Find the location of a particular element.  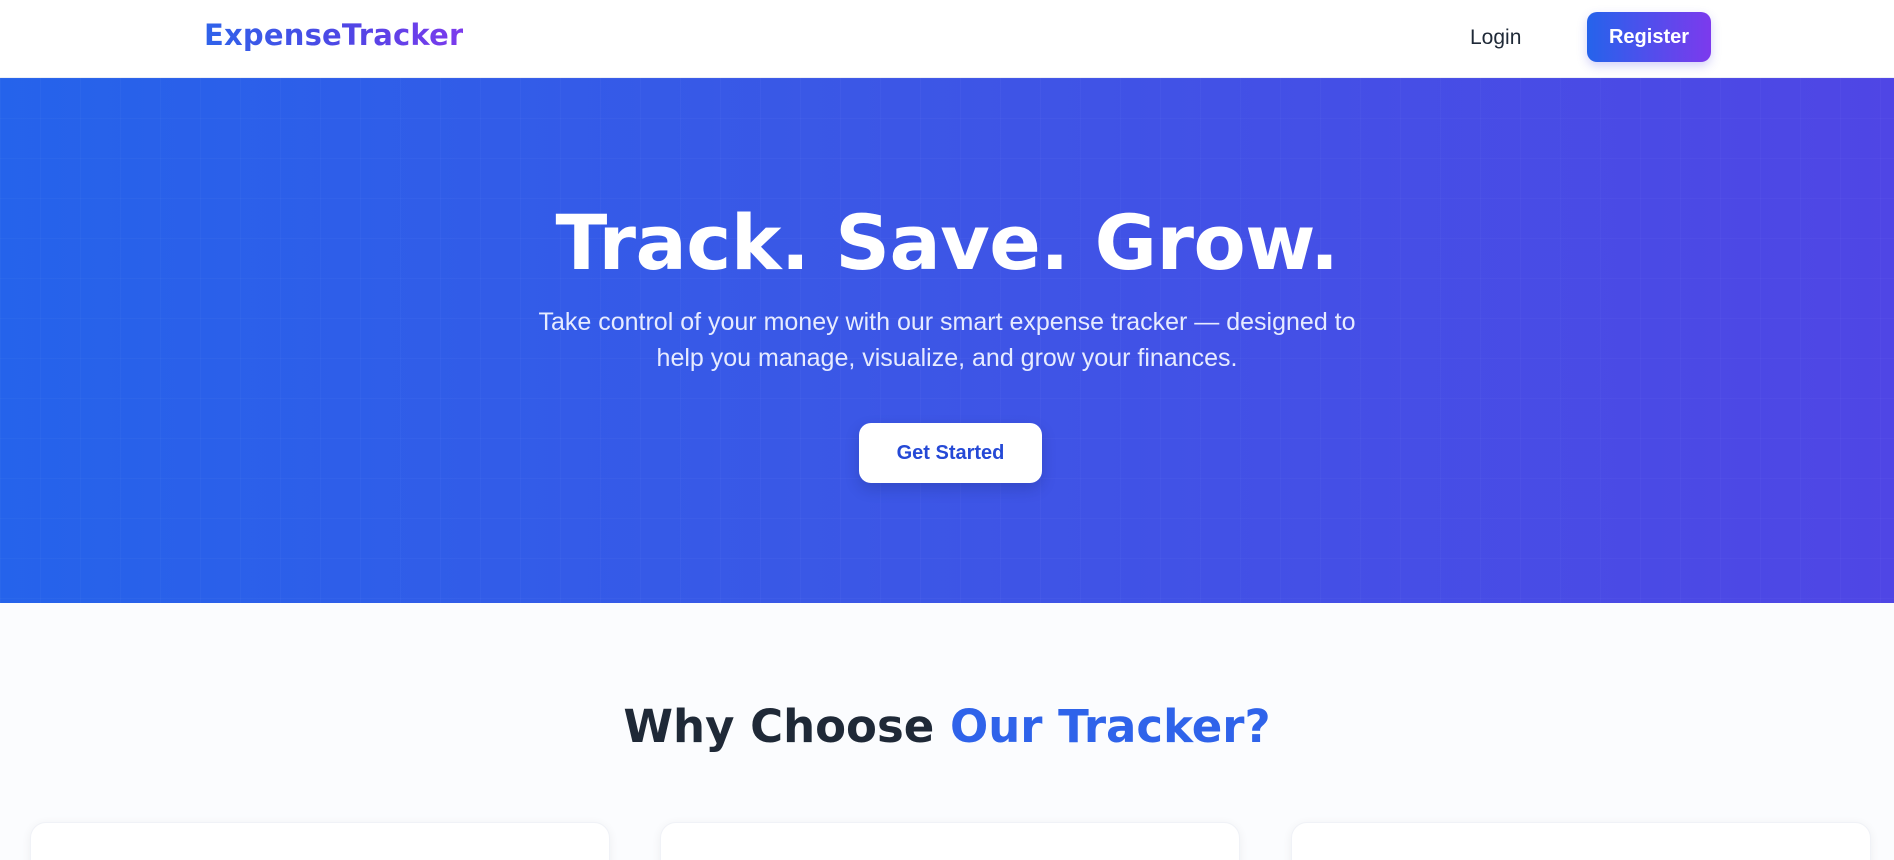

logo: ExpenseTracker is located at coordinates (333, 35).